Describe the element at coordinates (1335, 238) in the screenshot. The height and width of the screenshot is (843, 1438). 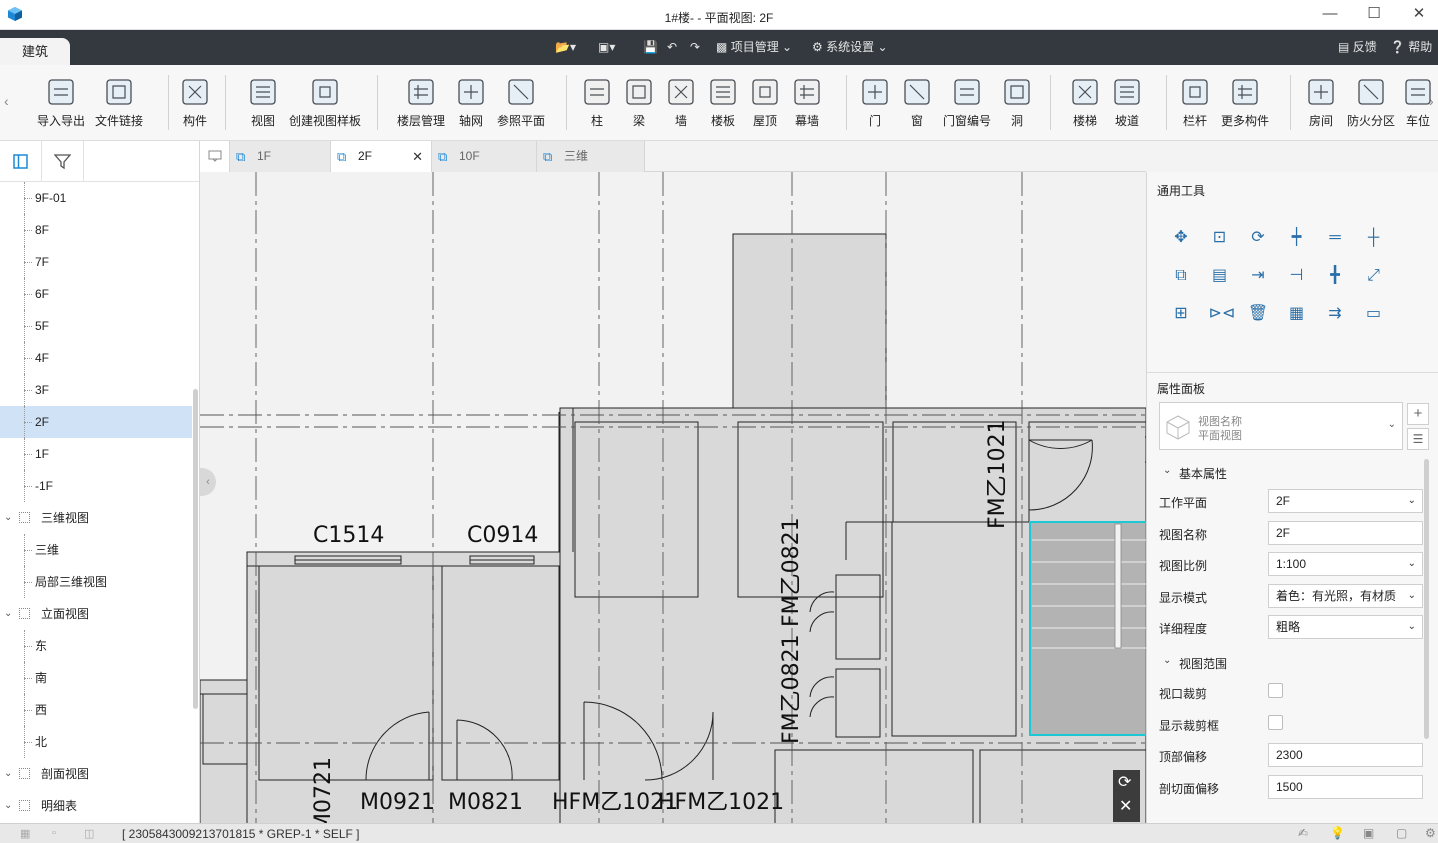
I see `split-icon: ═` at that location.